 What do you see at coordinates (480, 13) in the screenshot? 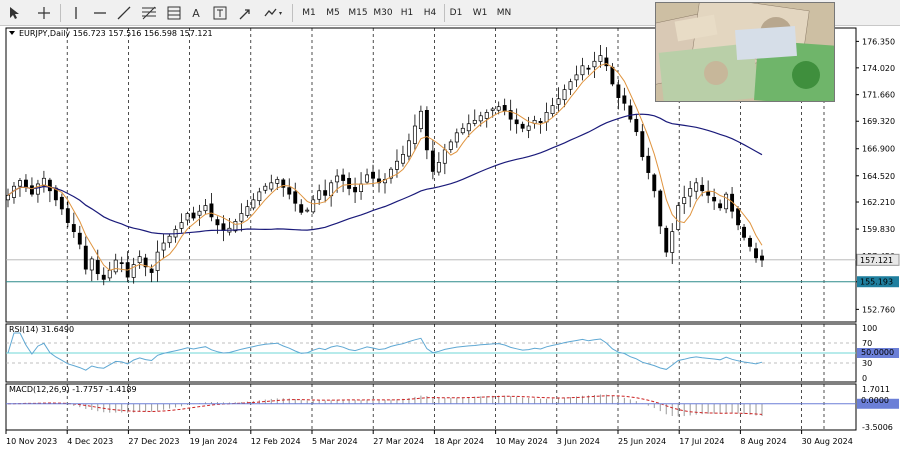
I see `timeframe-w1: W1` at bounding box center [480, 13].